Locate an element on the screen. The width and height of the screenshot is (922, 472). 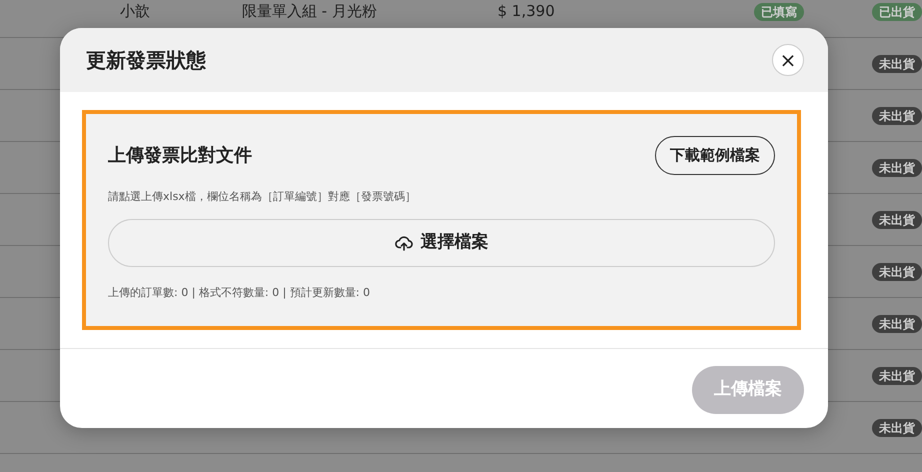
customer-name: 小歆 is located at coordinates (135, 11).